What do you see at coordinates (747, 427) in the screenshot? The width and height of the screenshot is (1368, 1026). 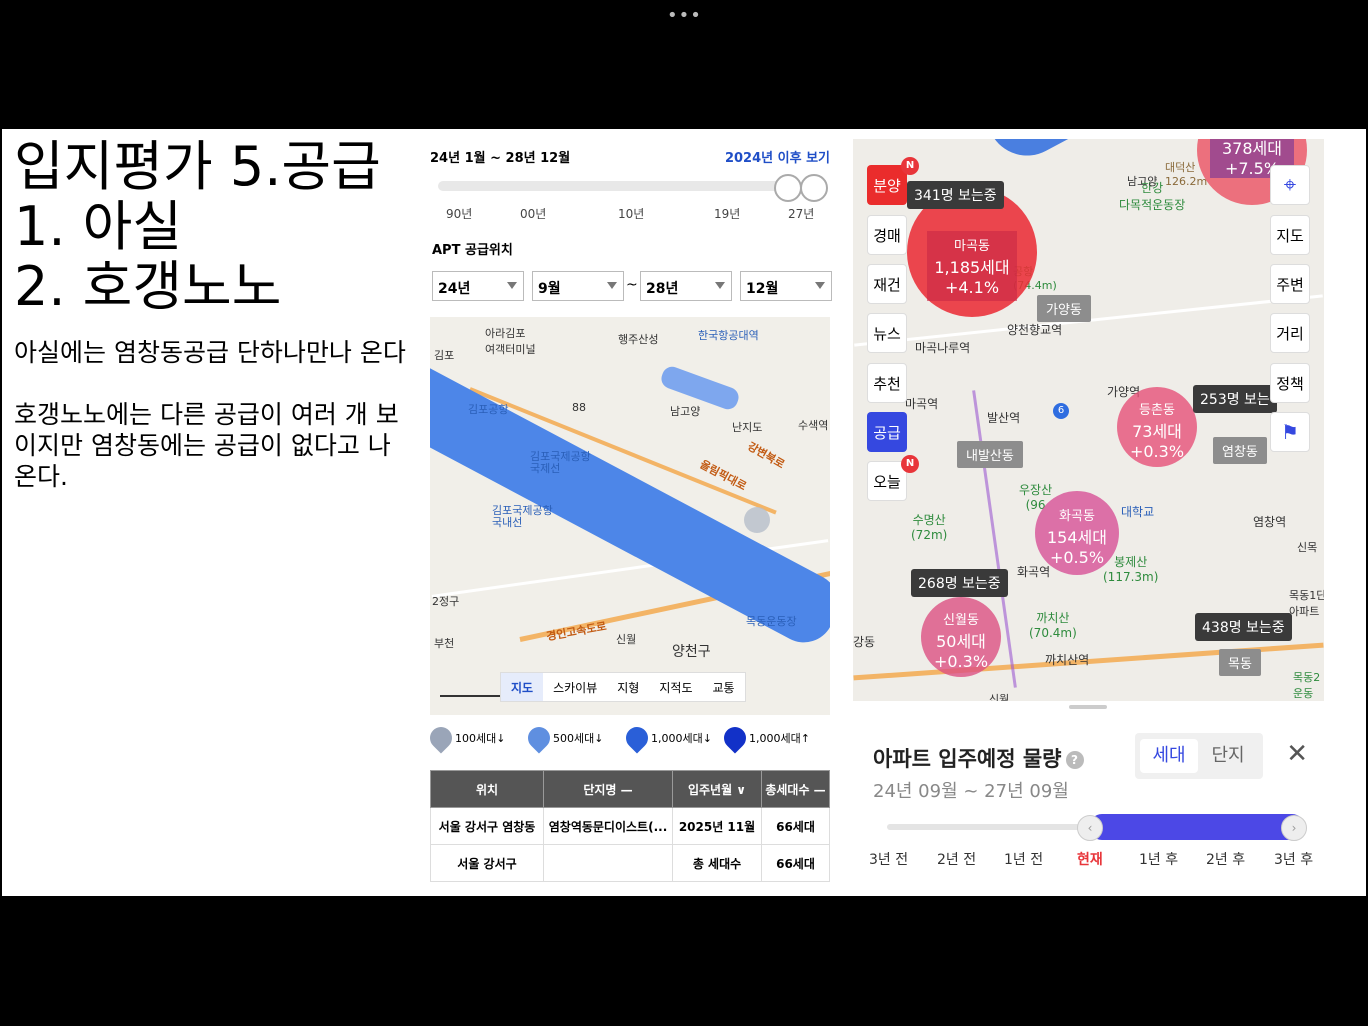 I see `map-label: 난지도` at bounding box center [747, 427].